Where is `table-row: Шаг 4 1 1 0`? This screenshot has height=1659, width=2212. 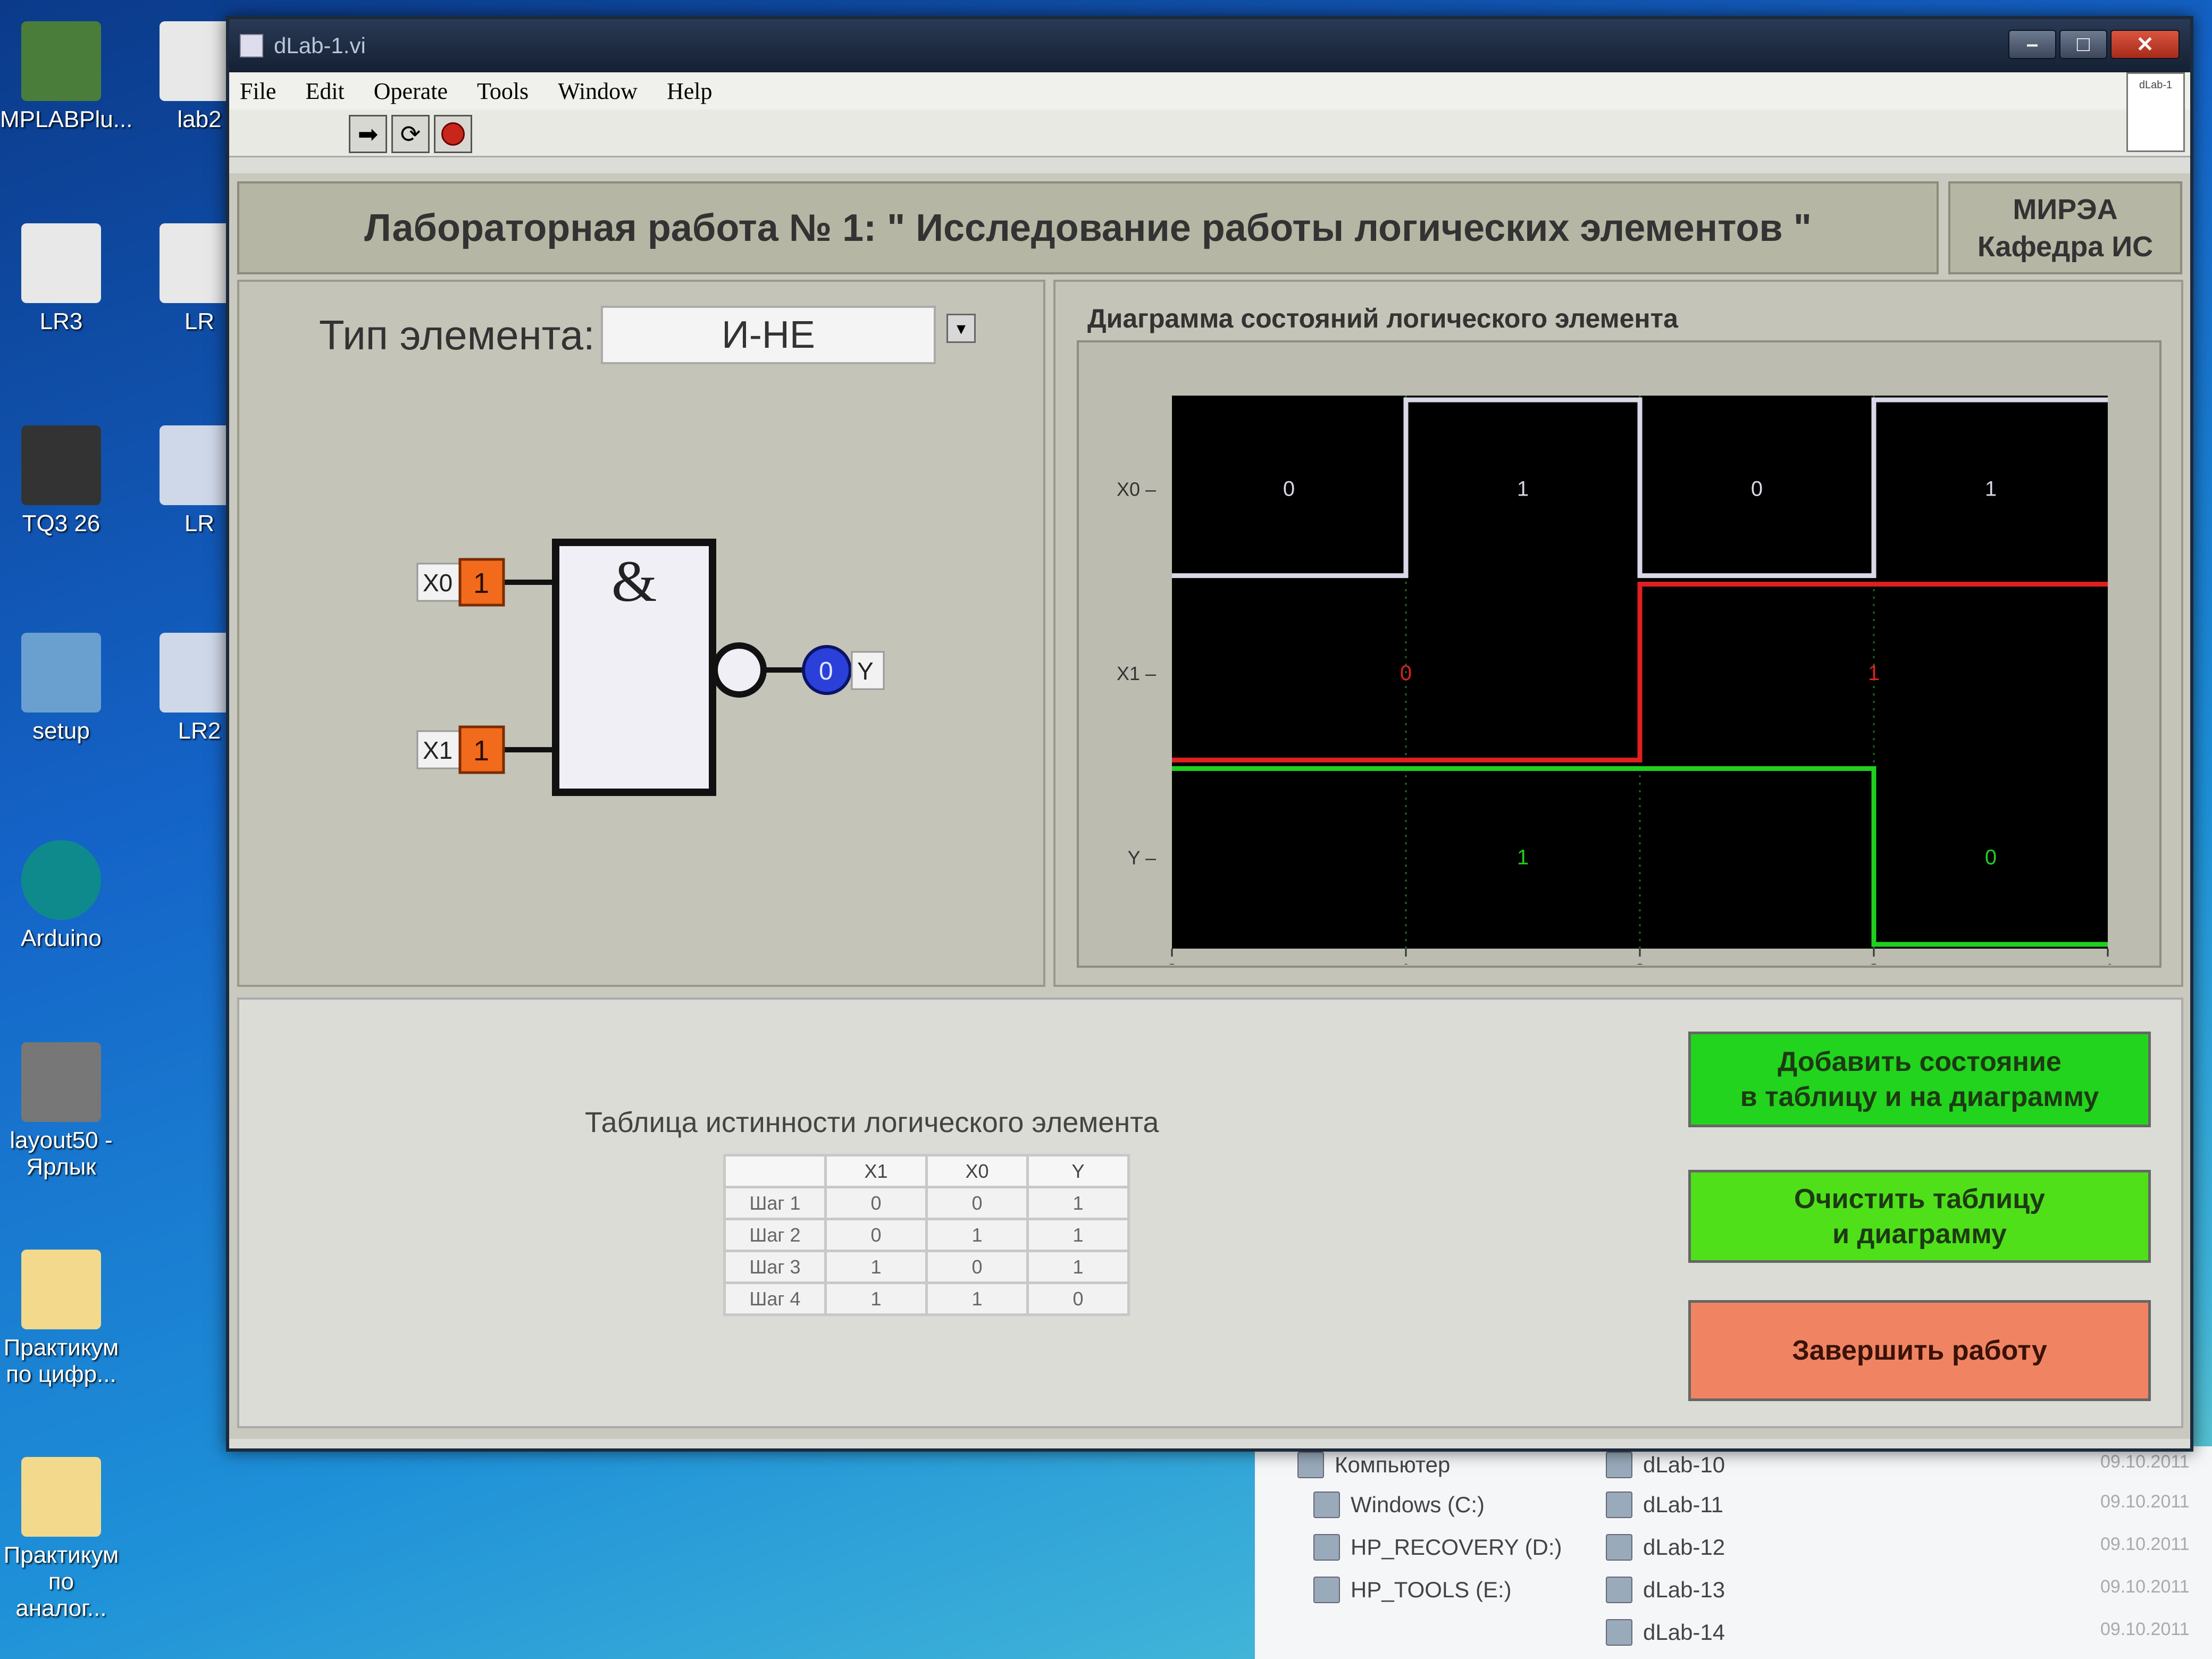 table-row: Шаг 4 1 1 0 is located at coordinates (926, 1298).